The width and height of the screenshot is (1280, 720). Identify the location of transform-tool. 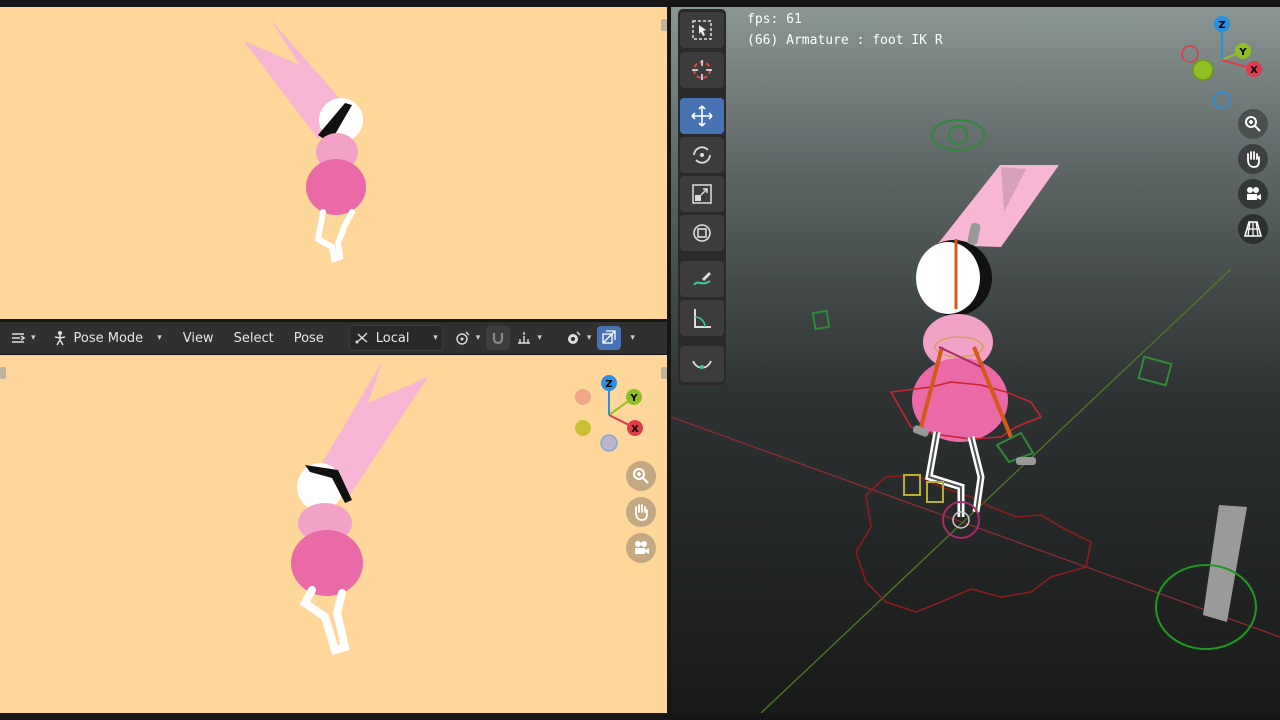
(702, 233).